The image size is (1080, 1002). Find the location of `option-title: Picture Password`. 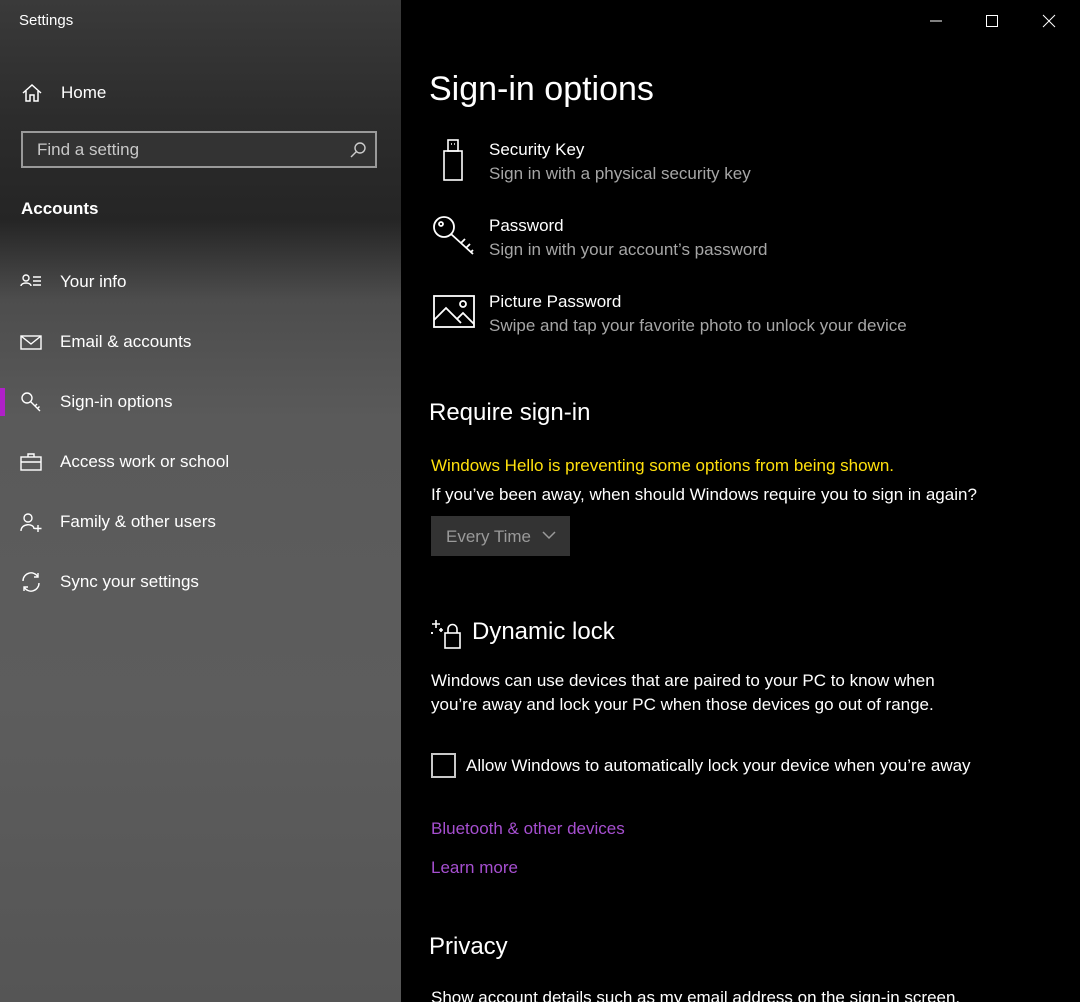

option-title: Picture Password is located at coordinates (555, 301).